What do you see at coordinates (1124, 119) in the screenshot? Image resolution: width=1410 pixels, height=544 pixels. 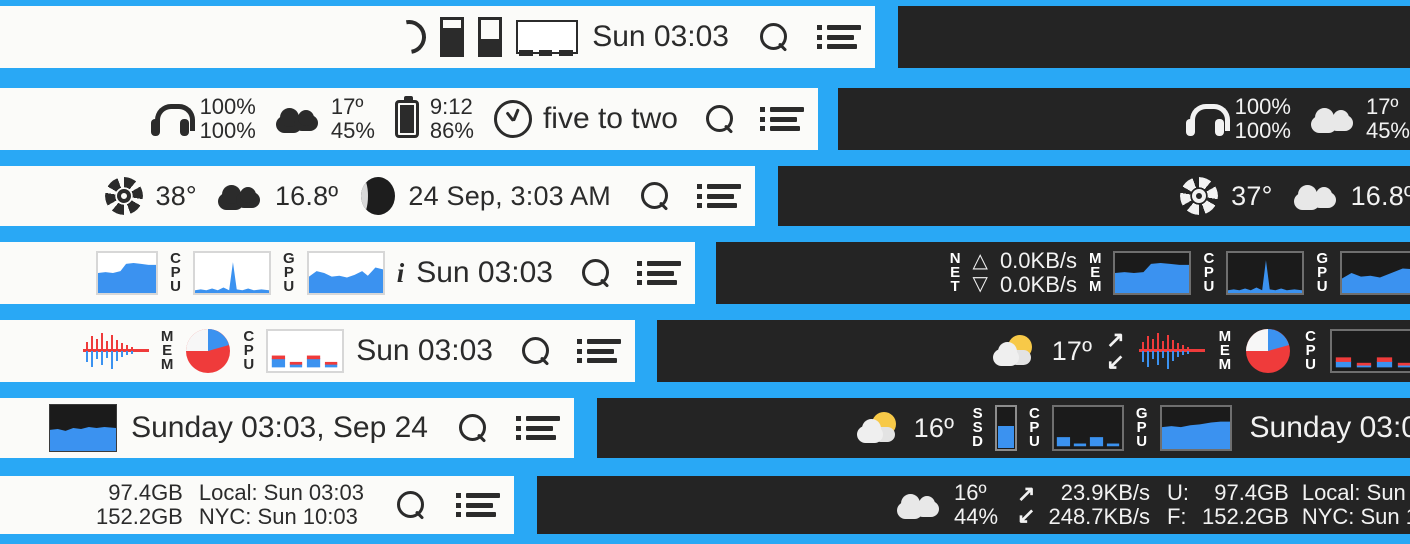 I see `row-2-dark-bar: 100% 100% 17º 45%` at bounding box center [1124, 119].